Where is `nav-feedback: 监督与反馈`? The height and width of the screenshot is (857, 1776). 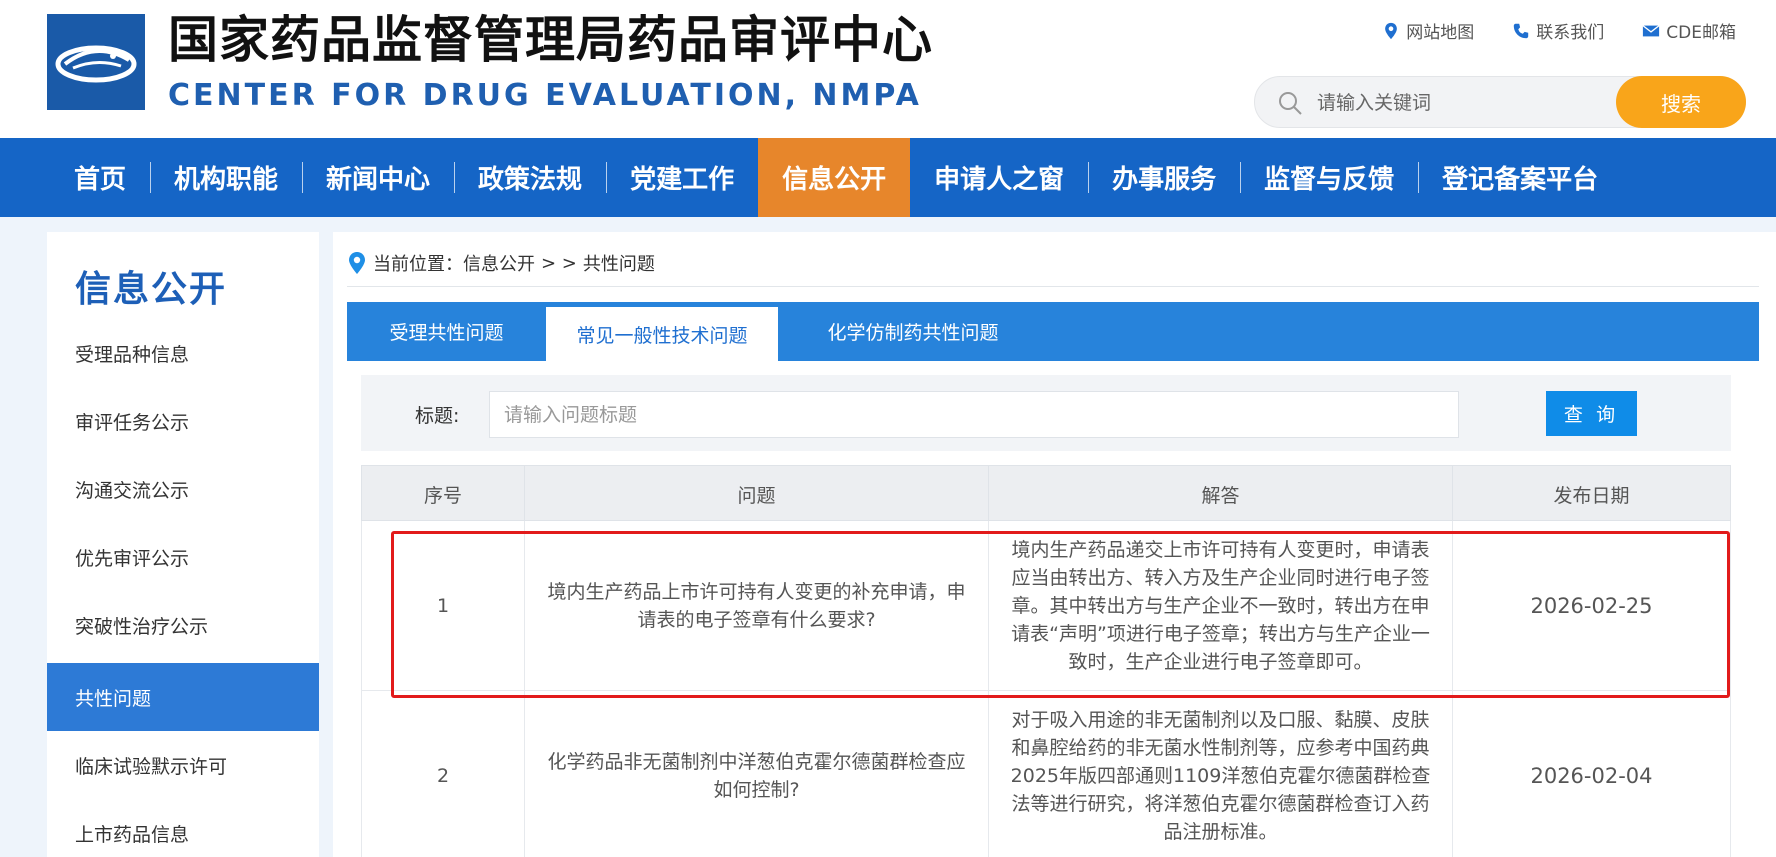 nav-feedback: 监督与反馈 is located at coordinates (1329, 177).